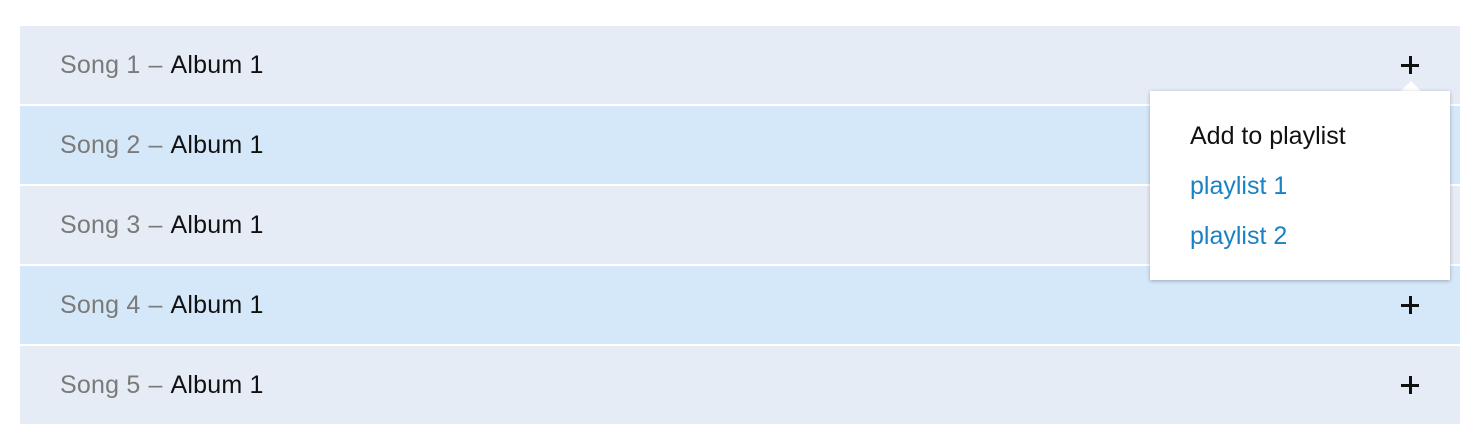 The width and height of the screenshot is (1474, 448). Describe the element at coordinates (1268, 136) in the screenshot. I see `popover-title: Add to playlist` at that location.